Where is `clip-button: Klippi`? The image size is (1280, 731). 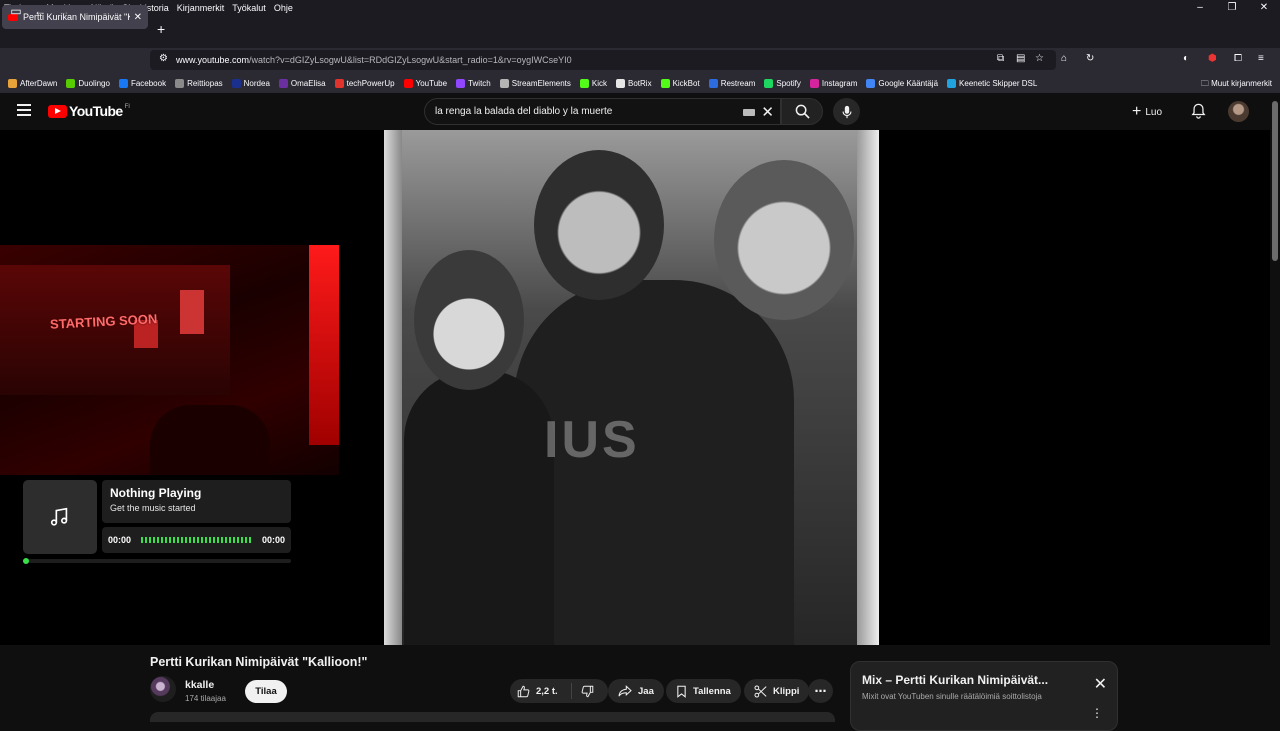
clip-button: Klippi is located at coordinates (777, 691).